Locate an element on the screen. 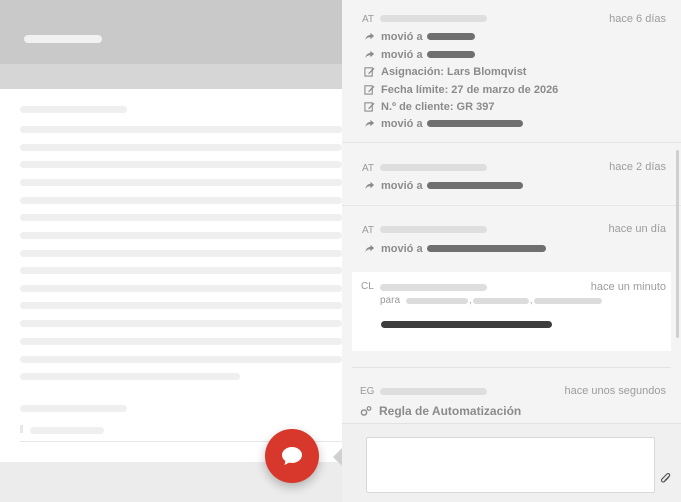  comment-input is located at coordinates (510, 465).